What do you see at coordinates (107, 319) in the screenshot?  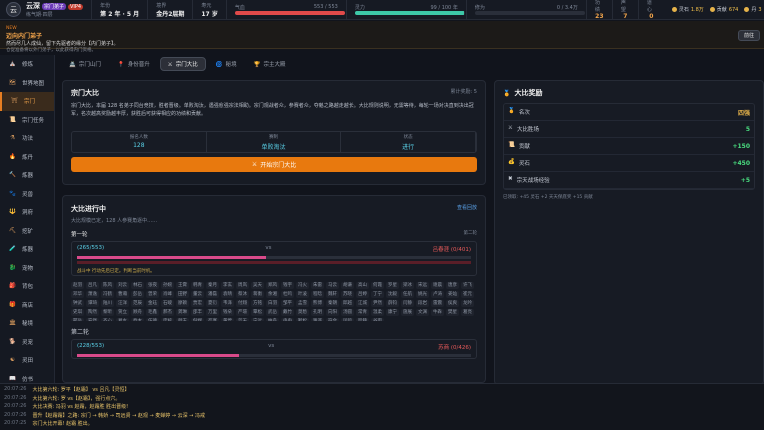 I see `participant-name: 齐心` at bounding box center [107, 319].